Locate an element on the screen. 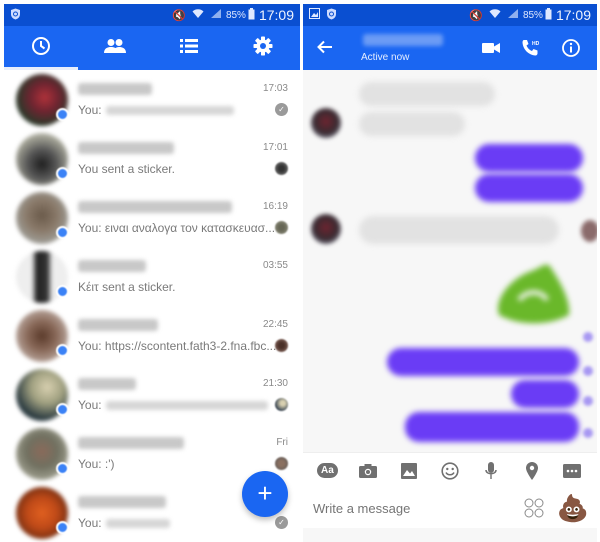  more-options-button is located at coordinates (572, 471).